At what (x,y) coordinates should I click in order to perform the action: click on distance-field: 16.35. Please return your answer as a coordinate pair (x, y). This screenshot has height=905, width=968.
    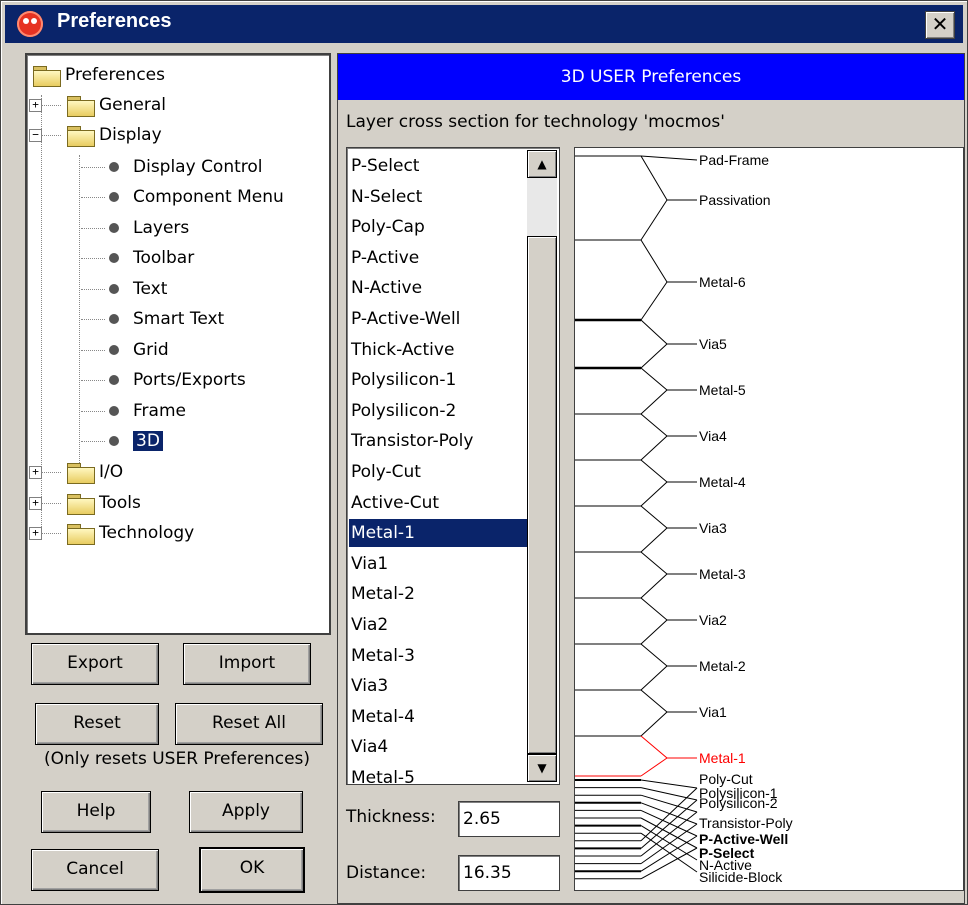
    Looking at the image, I should click on (509, 873).